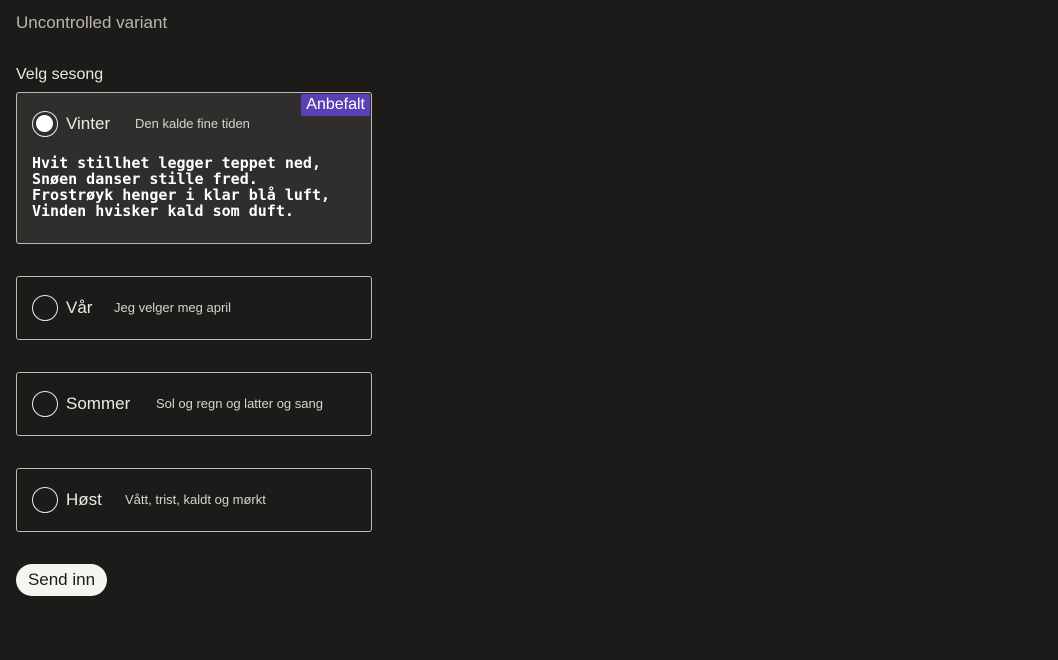 Image resolution: width=1058 pixels, height=660 pixels. I want to click on option-label: Sommer, so click(98, 403).